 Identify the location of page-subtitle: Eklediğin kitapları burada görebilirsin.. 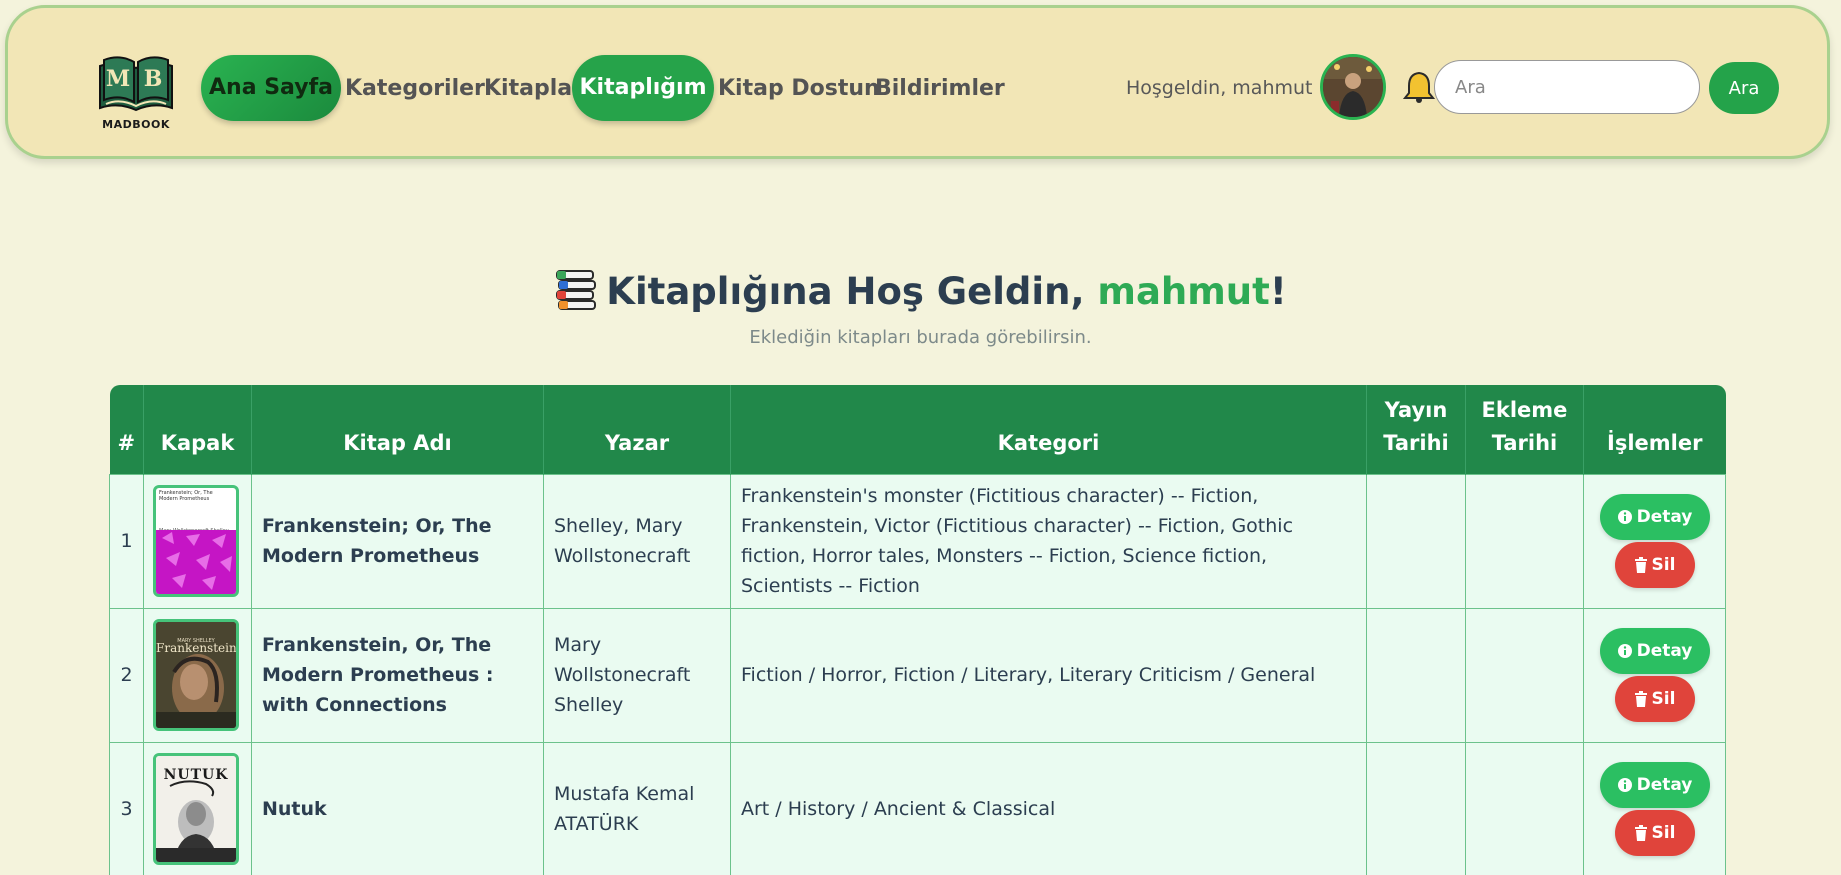
(920, 337).